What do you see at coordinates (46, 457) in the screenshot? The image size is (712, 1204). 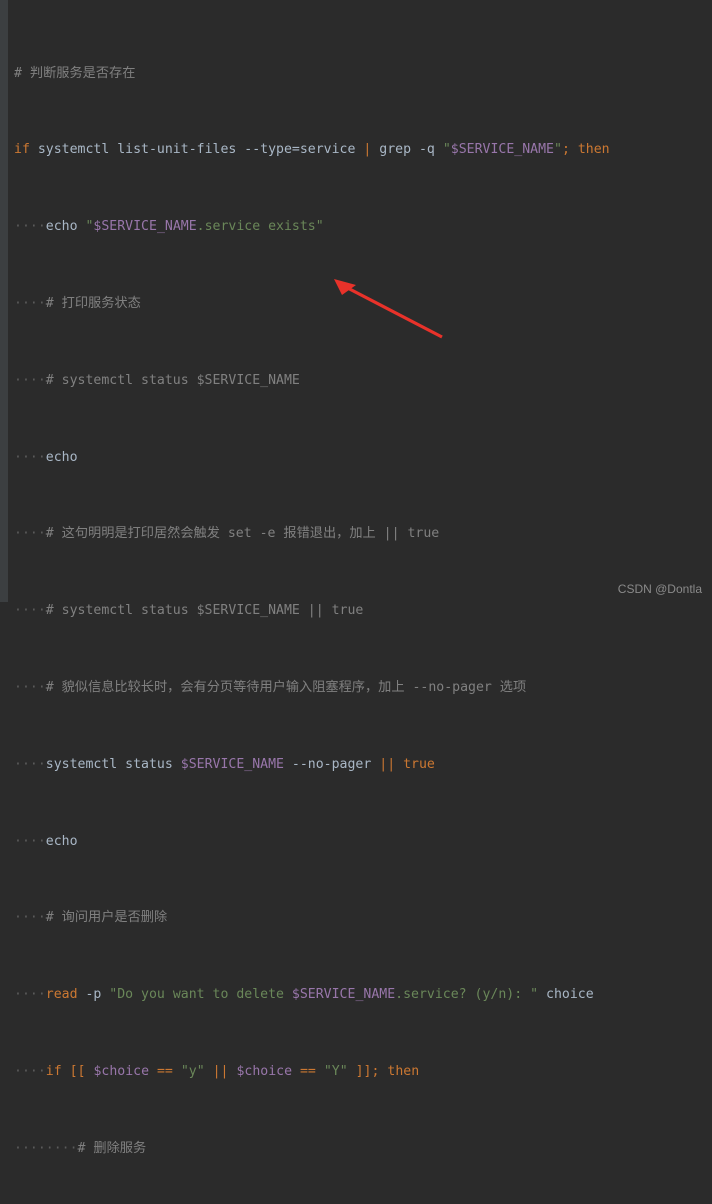 I see `code-line-6: ····echo` at bounding box center [46, 457].